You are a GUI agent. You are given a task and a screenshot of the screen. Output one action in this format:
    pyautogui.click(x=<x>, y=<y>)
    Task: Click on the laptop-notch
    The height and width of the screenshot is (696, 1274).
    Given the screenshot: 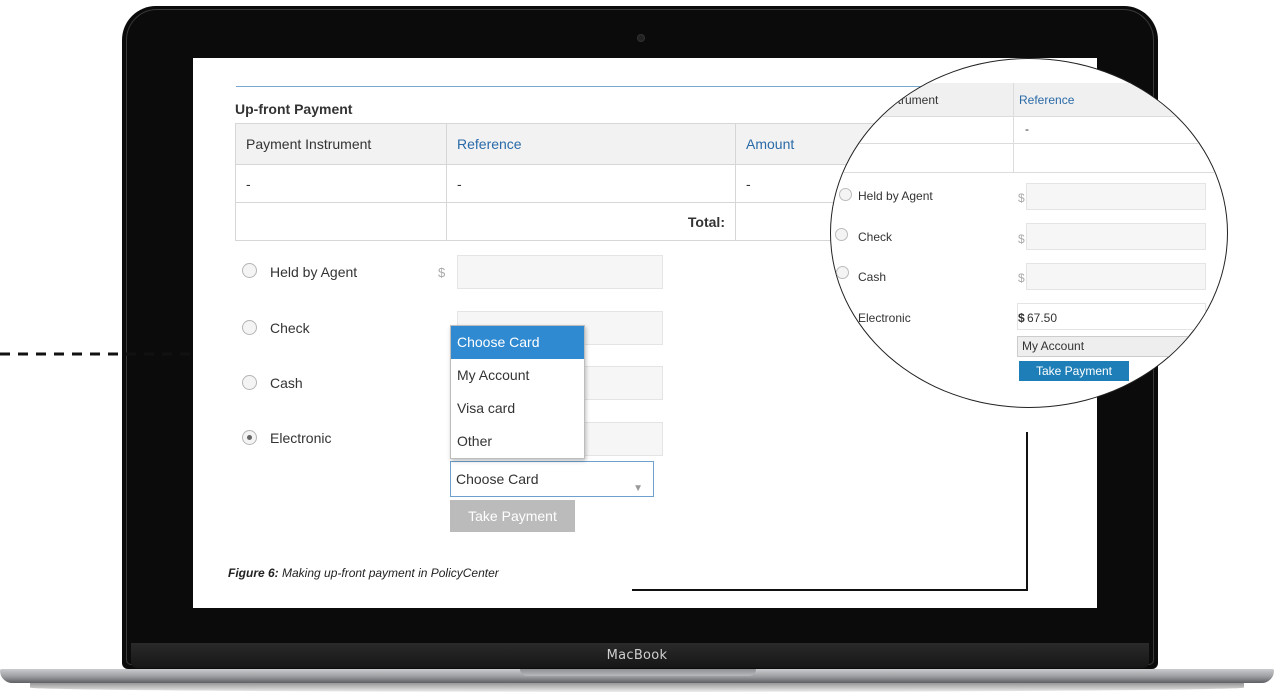 What is the action you would take?
    pyautogui.click(x=638, y=672)
    